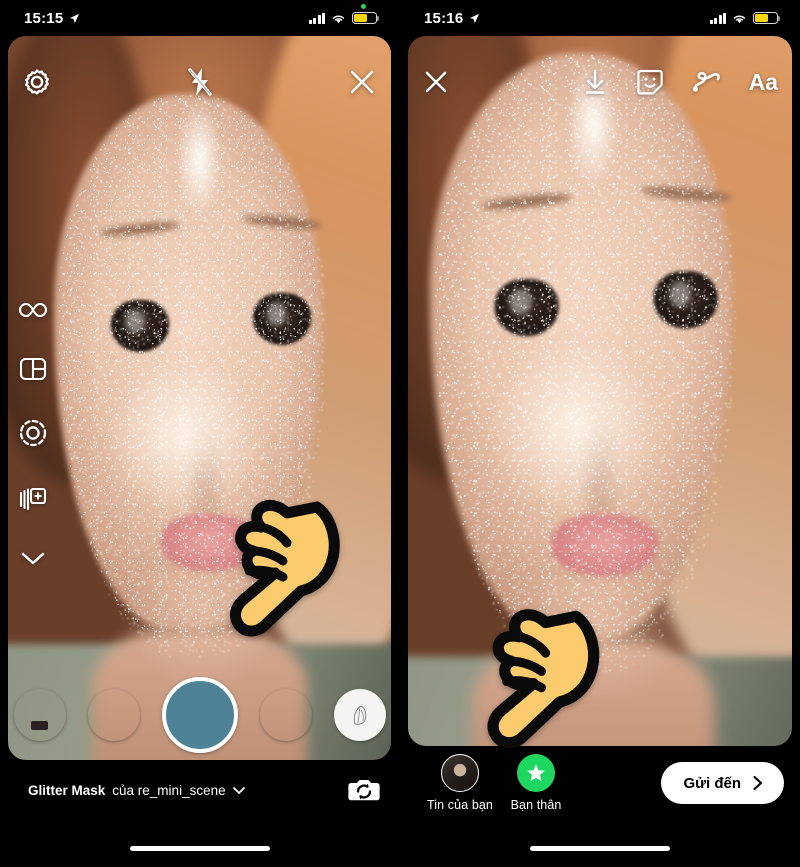 This screenshot has height=867, width=800. What do you see at coordinates (595, 82) in the screenshot?
I see `download-icon` at bounding box center [595, 82].